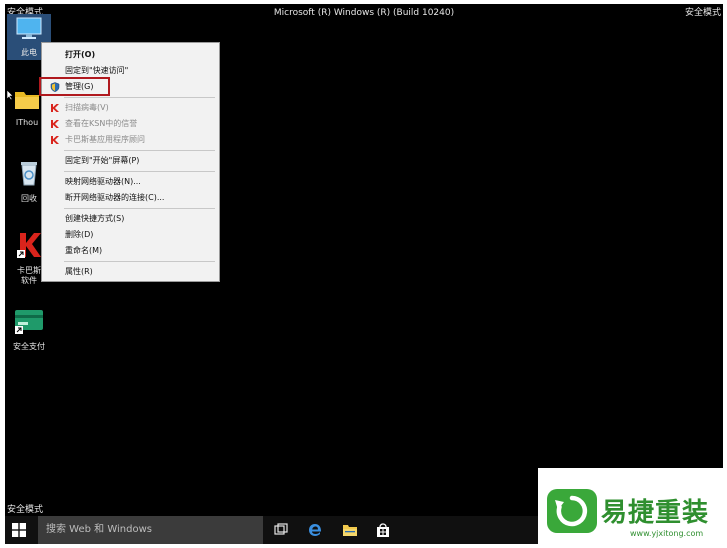 This screenshot has height=548, width=727. Describe the element at coordinates (315, 530) in the screenshot. I see `edge-icon` at that location.